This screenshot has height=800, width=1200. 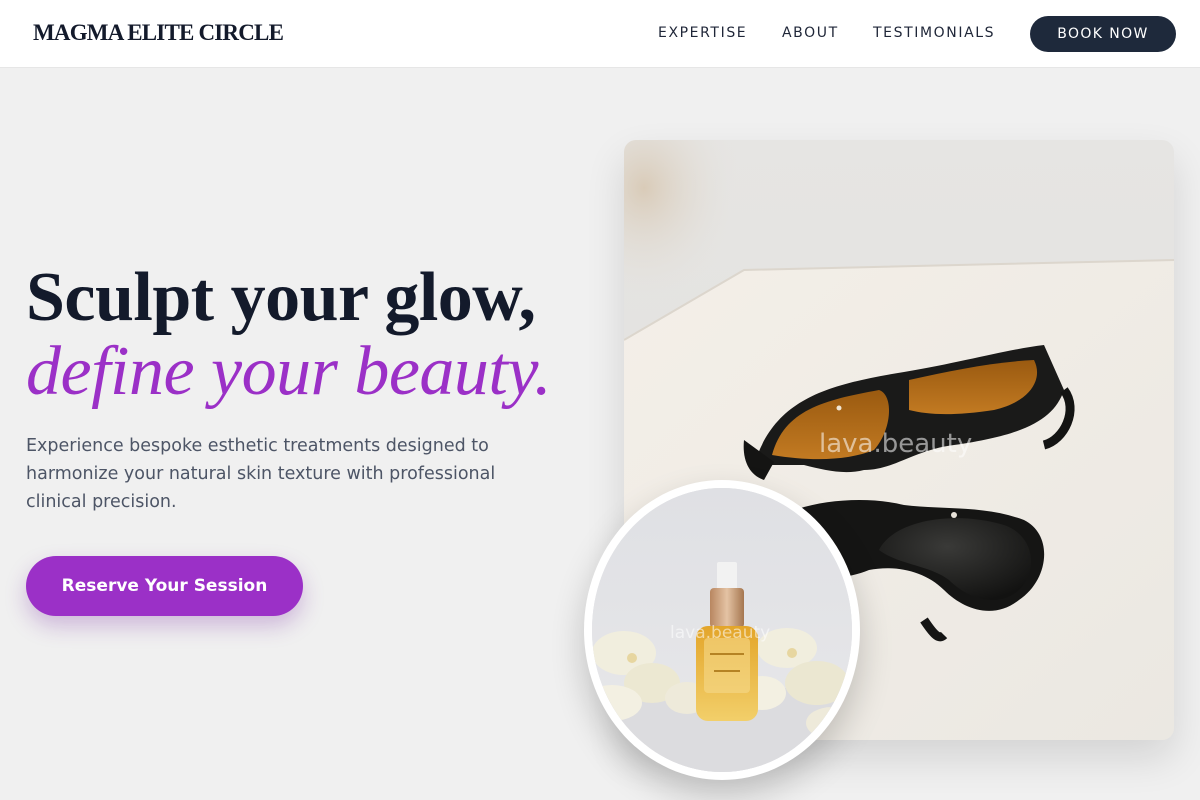 I want to click on nav-link-expertise: EXPERTISE, so click(x=702, y=33).